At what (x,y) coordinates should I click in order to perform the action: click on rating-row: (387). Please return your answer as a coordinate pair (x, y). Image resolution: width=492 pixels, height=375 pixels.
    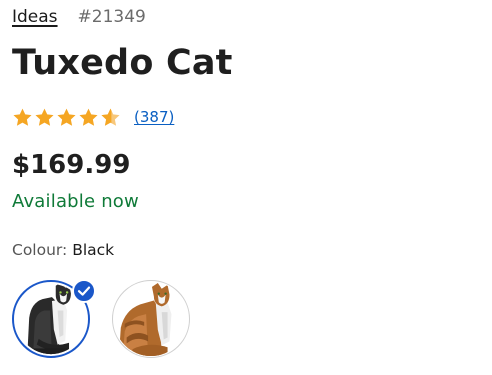
    Looking at the image, I should click on (93, 117).